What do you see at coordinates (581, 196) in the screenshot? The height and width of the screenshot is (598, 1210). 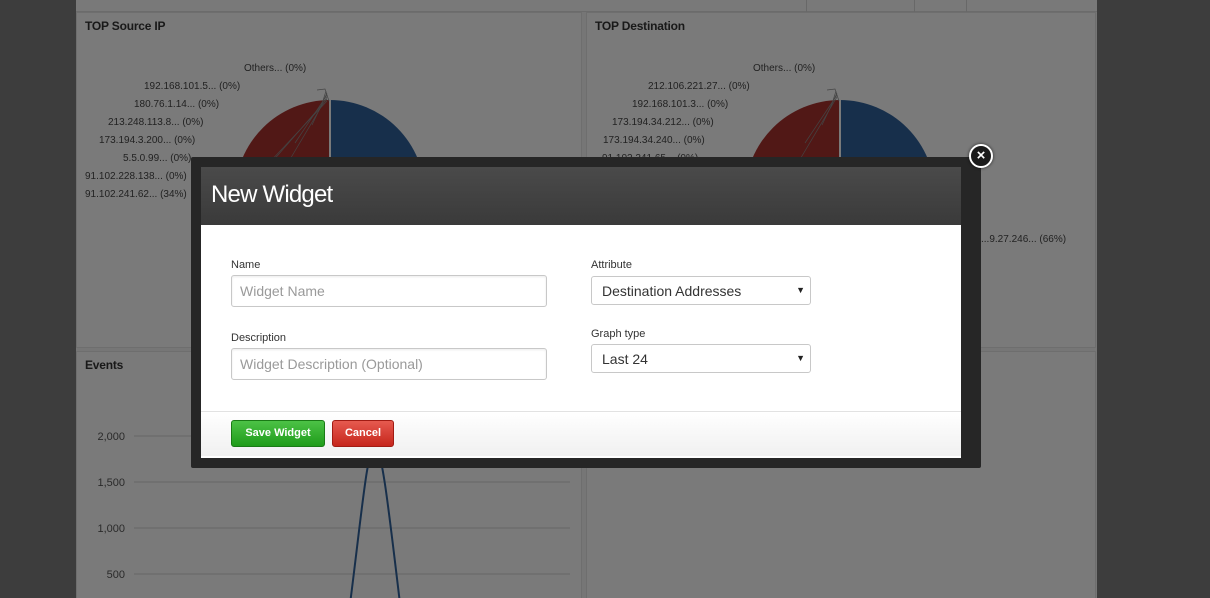 I see `modal-header: New Widget` at bounding box center [581, 196].